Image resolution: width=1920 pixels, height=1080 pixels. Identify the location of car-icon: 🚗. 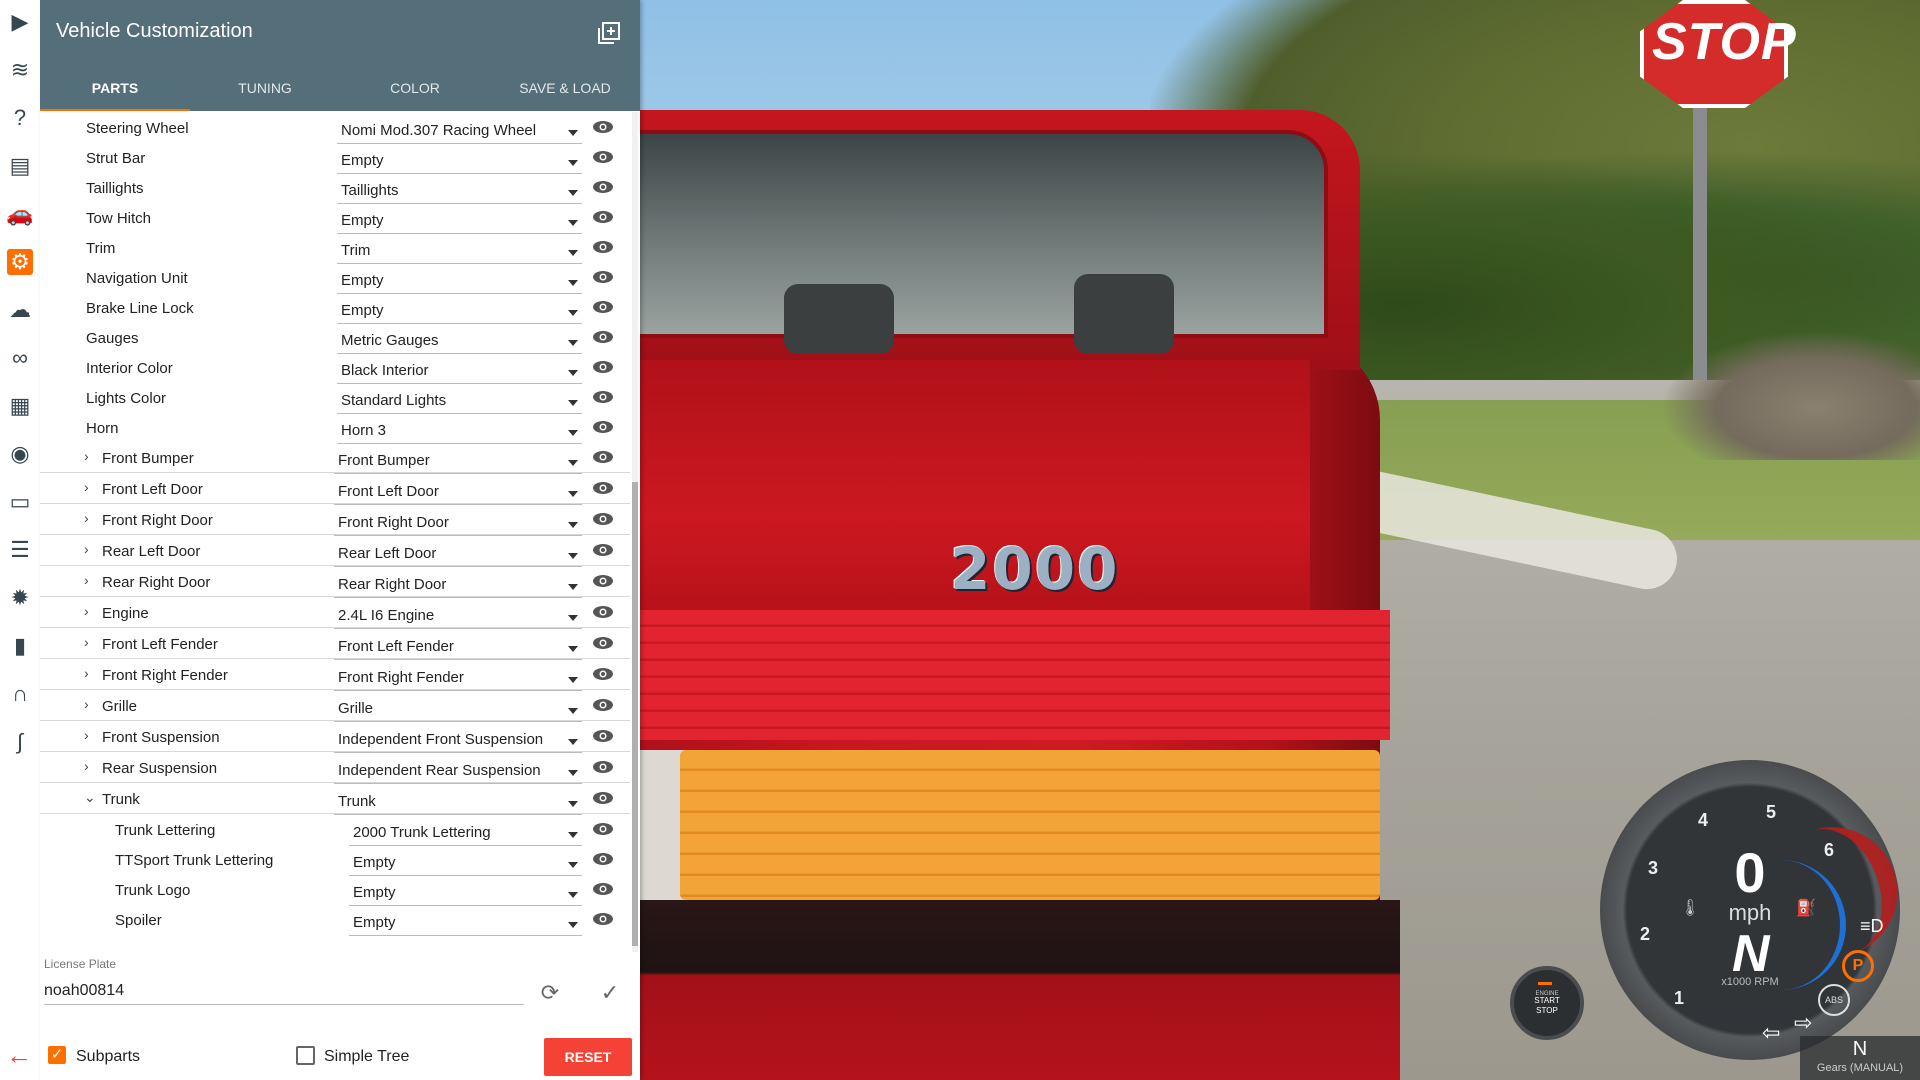
(19, 214).